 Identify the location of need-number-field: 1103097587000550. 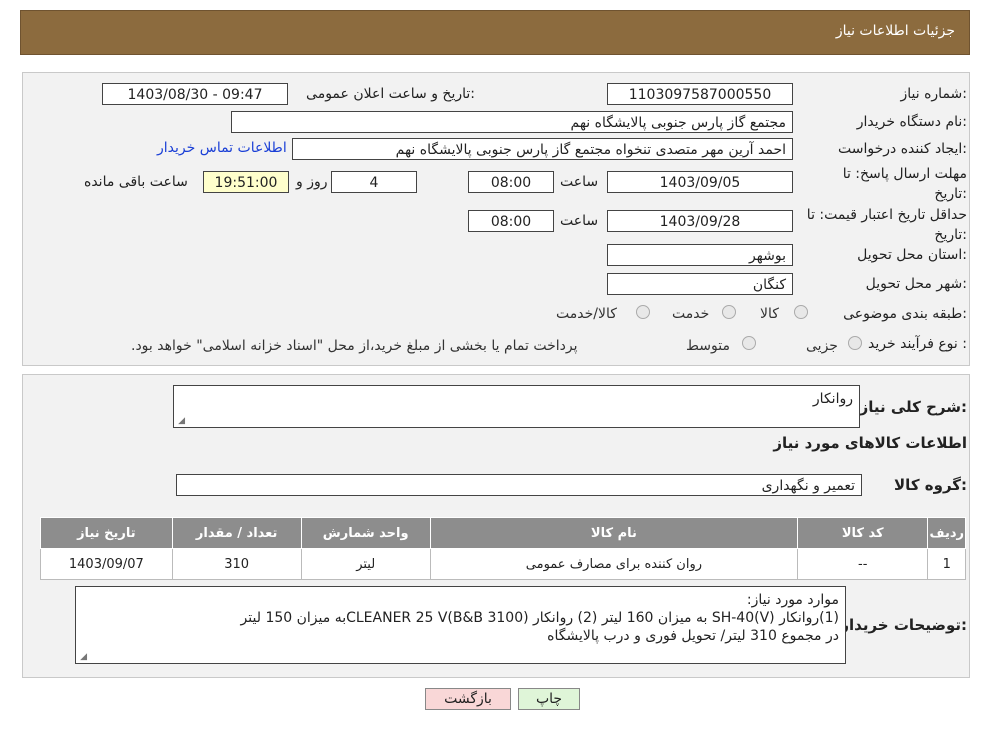
(700, 94).